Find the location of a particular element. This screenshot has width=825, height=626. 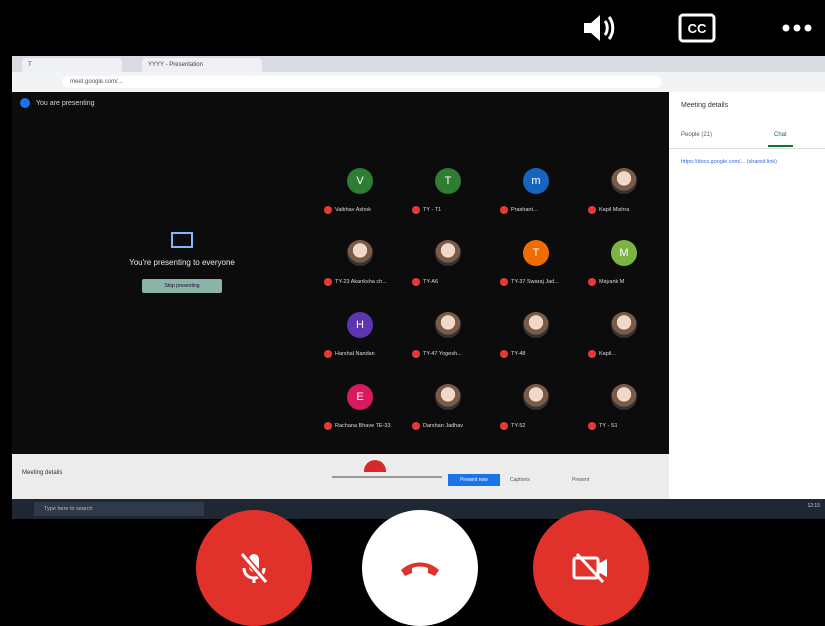

participant-name: Darshan Jadhav is located at coordinates (437, 426).